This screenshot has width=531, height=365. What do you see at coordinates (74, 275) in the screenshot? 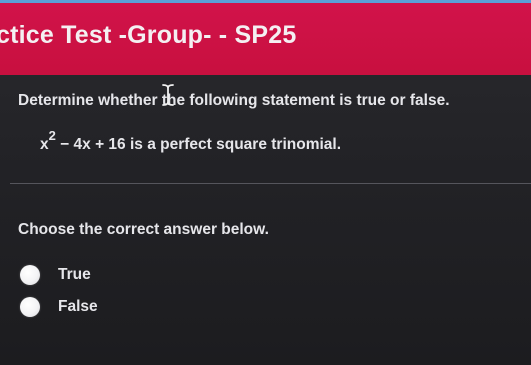
I see `answer-option-label: True` at bounding box center [74, 275].